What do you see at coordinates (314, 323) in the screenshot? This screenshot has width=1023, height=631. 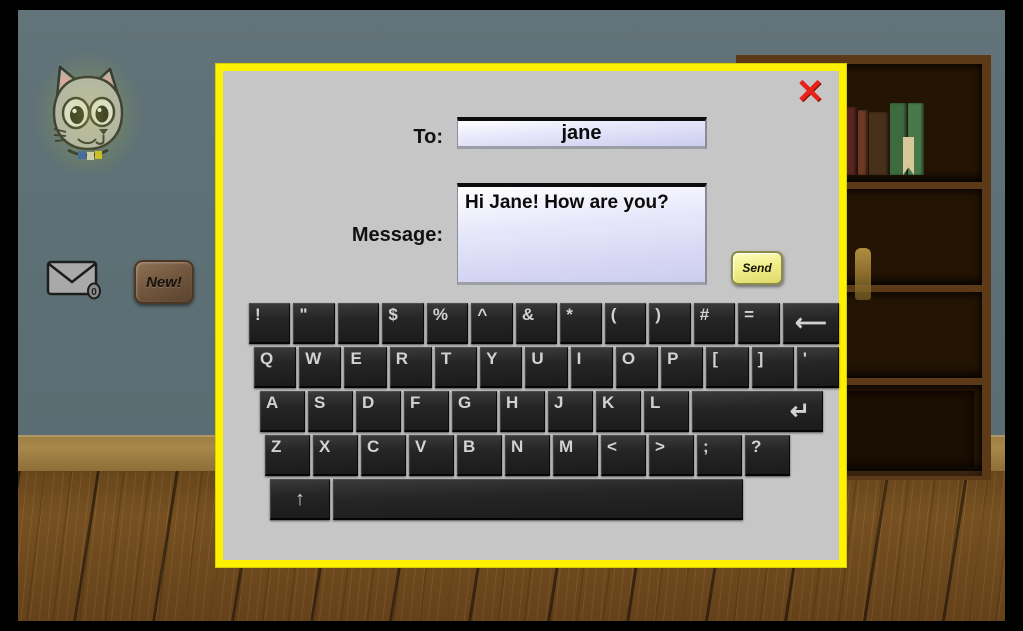 I see `key-quote: "` at bounding box center [314, 323].